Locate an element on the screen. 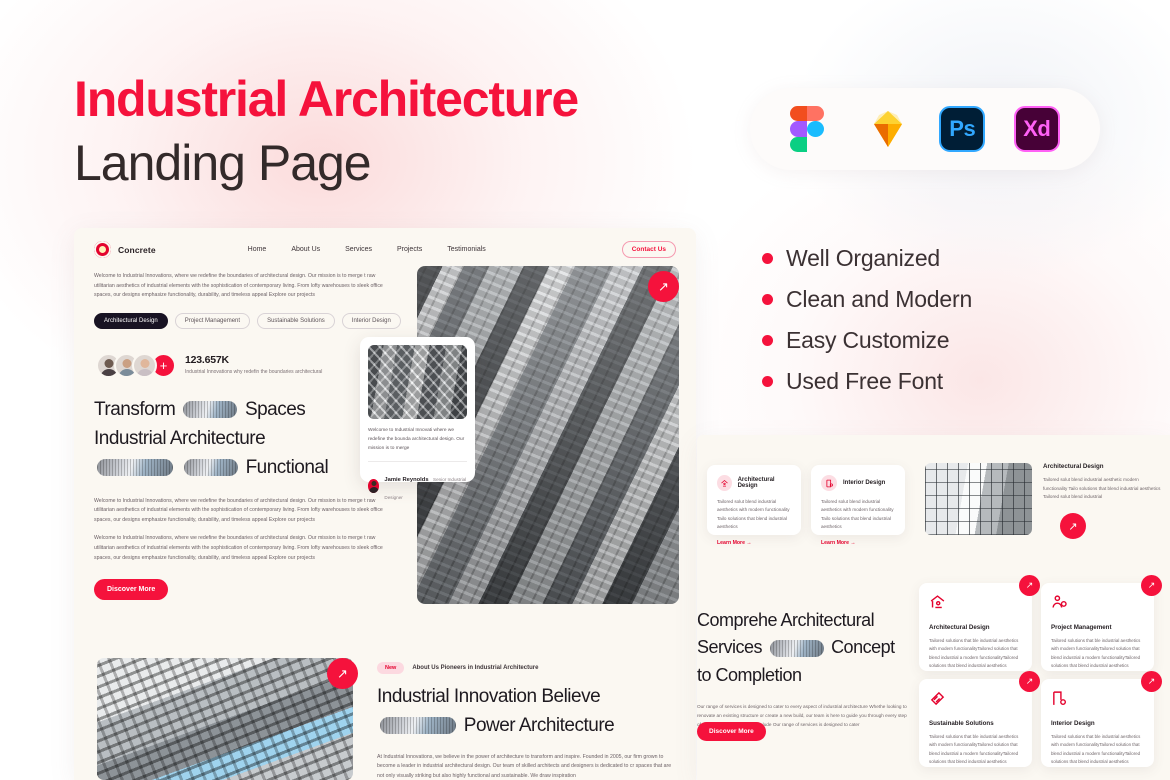 The width and height of the screenshot is (1170, 780). mini-card-header: Architectural Design is located at coordinates (754, 483).